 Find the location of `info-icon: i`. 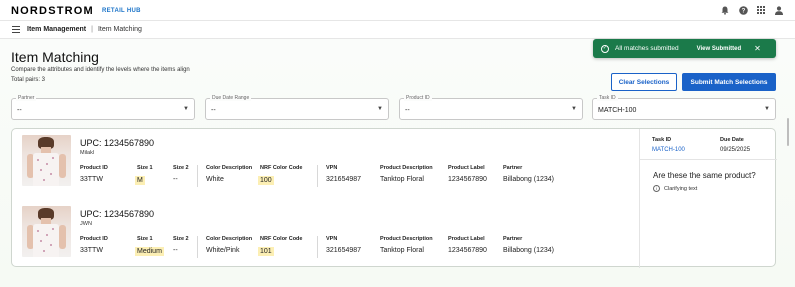

info-icon: i is located at coordinates (656, 188).